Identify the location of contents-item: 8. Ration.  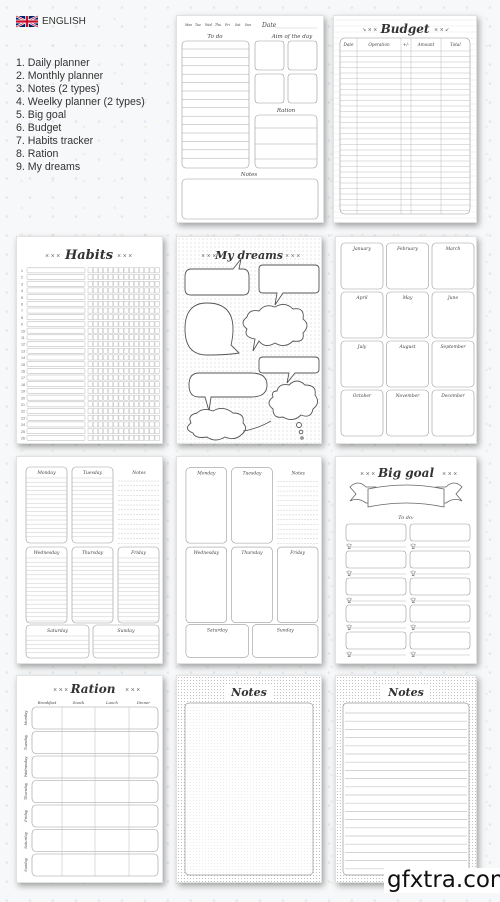
(37, 154).